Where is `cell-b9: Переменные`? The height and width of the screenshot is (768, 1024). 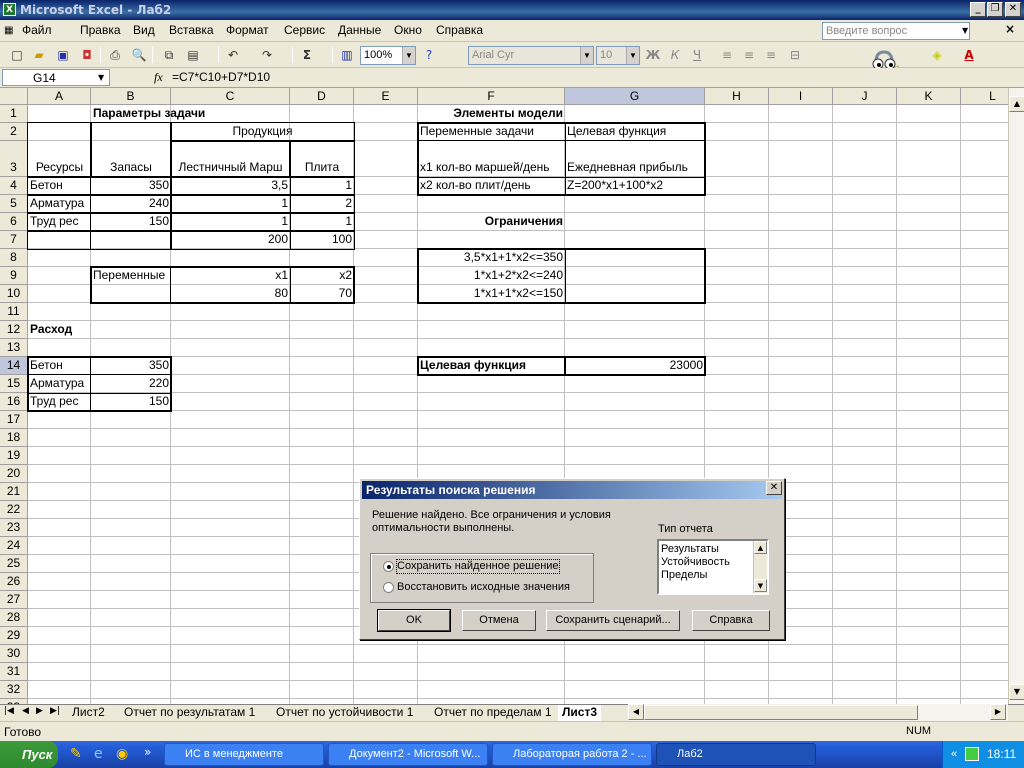 cell-b9: Переменные is located at coordinates (131, 276).